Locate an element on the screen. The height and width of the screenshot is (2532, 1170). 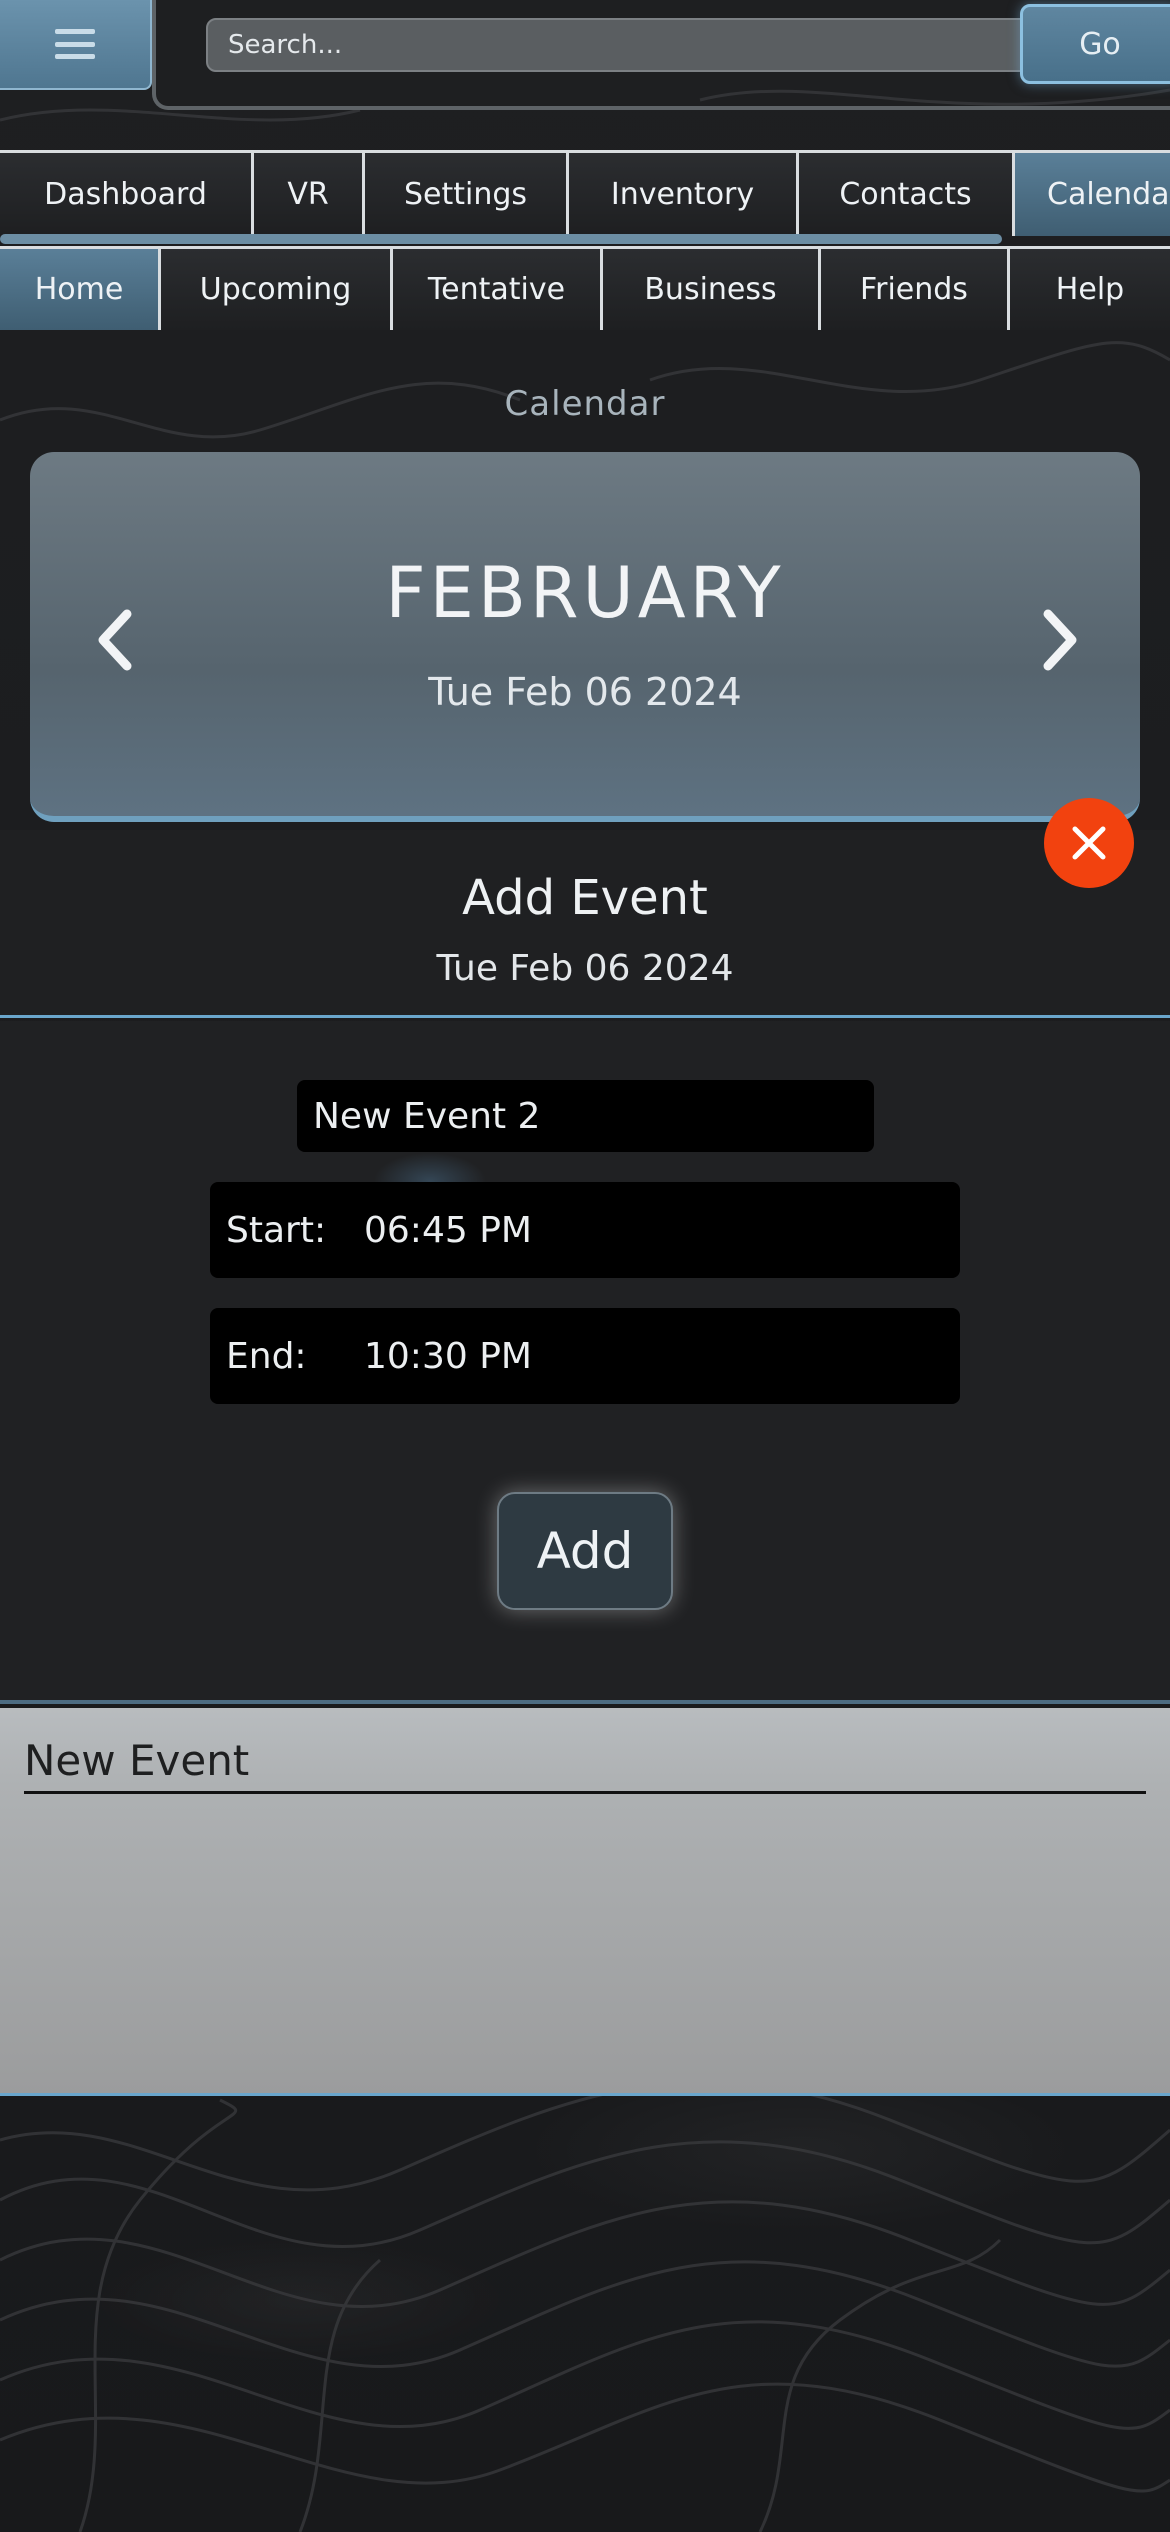
end-time-field: End: 10:30 PM is located at coordinates (585, 1356).